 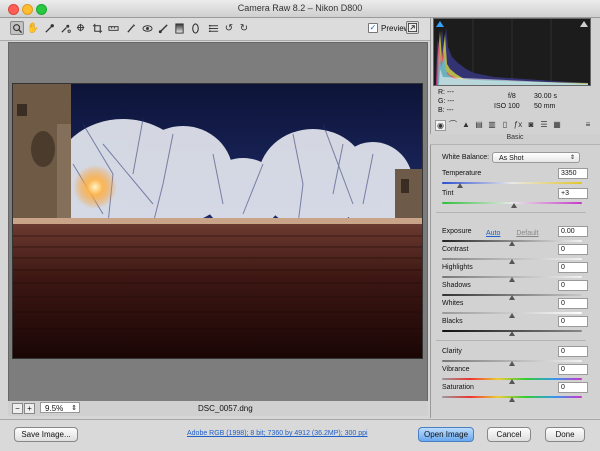 What do you see at coordinates (466, 125) in the screenshot?
I see `detail-panel-icon: ▲` at bounding box center [466, 125].